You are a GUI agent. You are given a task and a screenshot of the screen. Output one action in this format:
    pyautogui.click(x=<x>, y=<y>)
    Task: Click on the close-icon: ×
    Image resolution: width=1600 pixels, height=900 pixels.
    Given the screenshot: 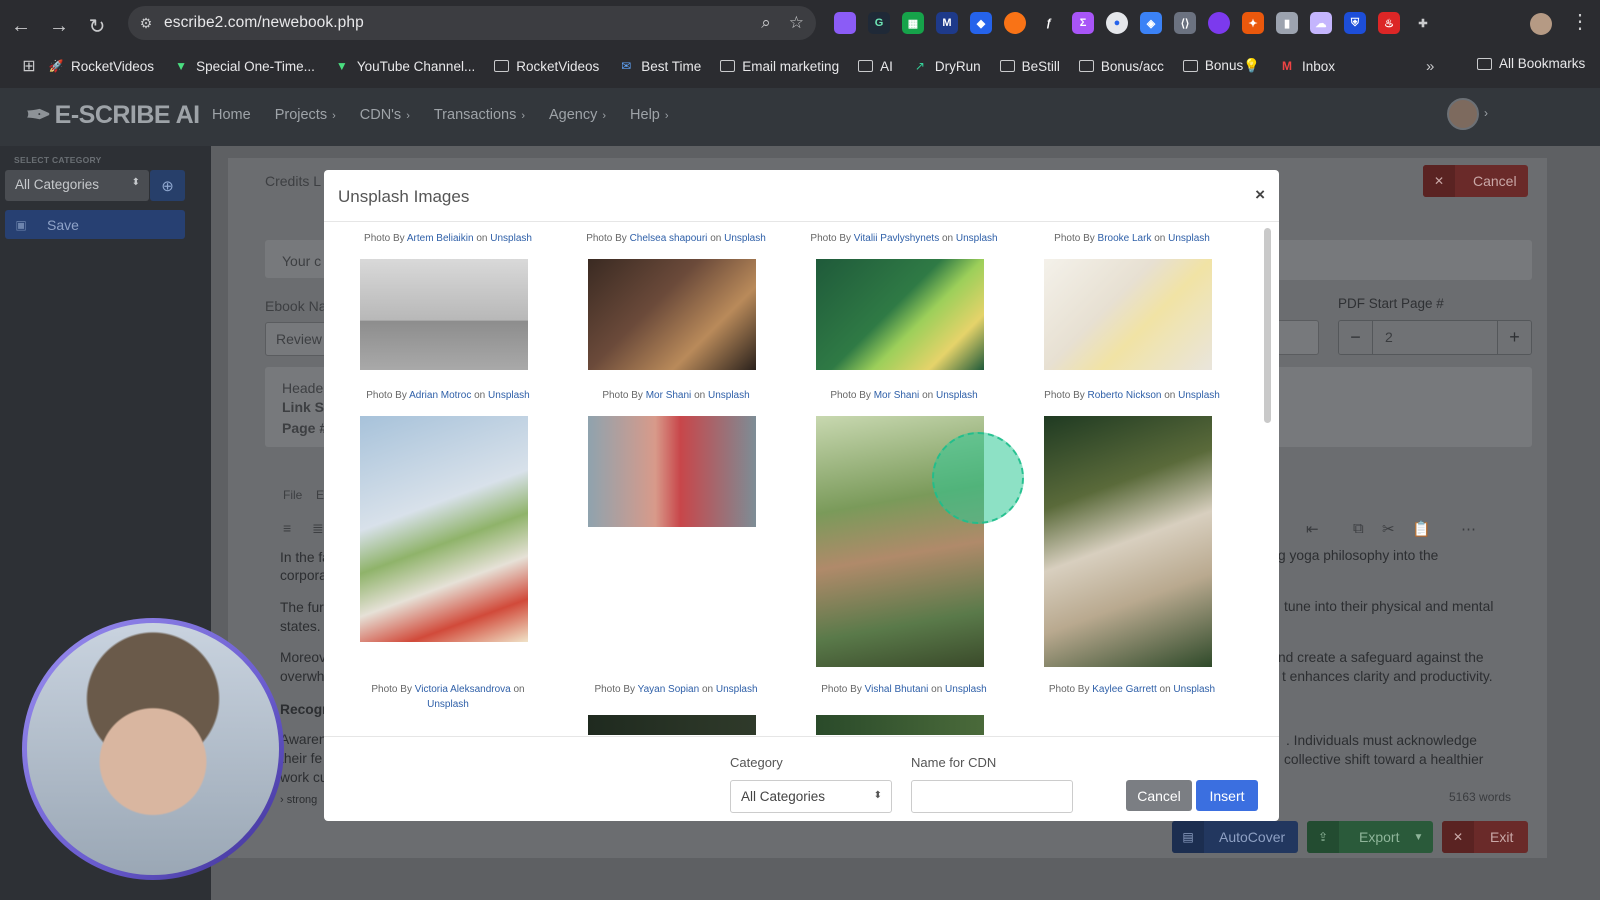 What is the action you would take?
    pyautogui.click(x=1260, y=195)
    